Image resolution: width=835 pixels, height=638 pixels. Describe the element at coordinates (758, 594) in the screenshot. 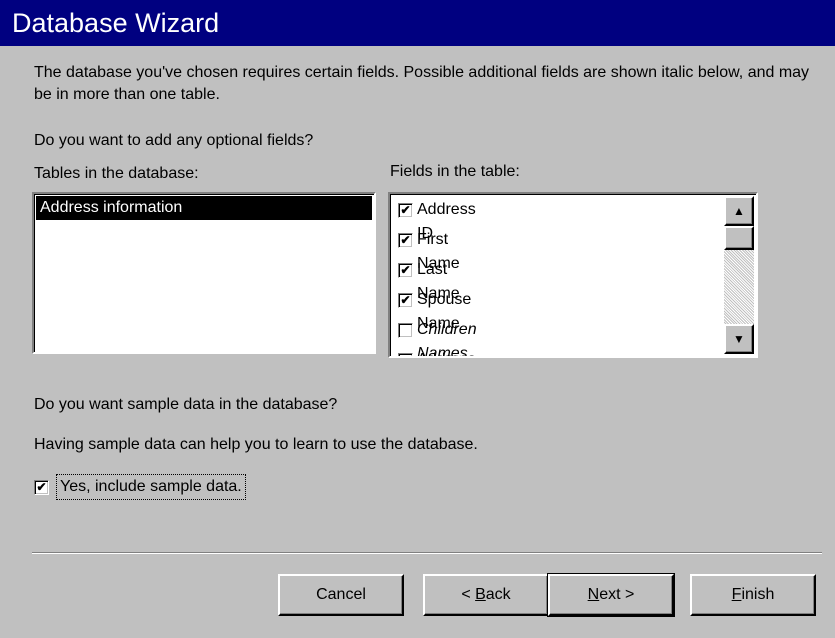

I see `finish-label-rest: inish` at that location.